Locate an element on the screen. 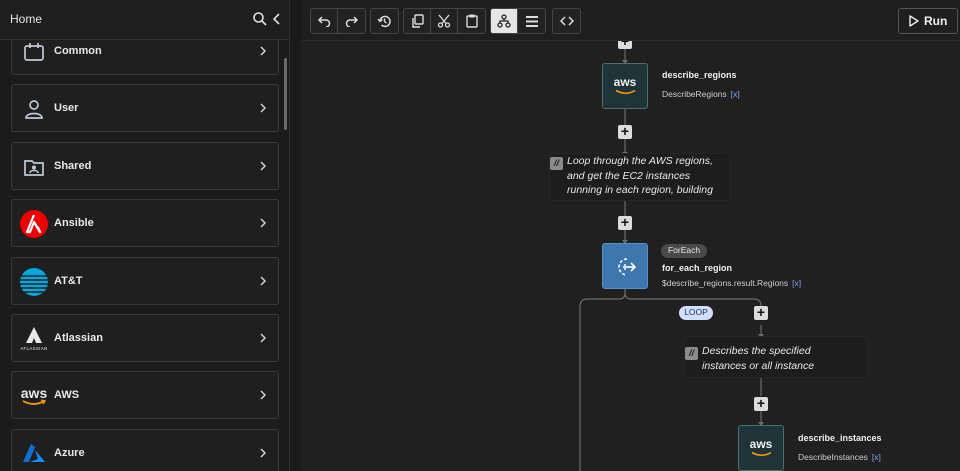 This screenshot has width=960, height=471. sidebar-item-label: Shared is located at coordinates (73, 165).